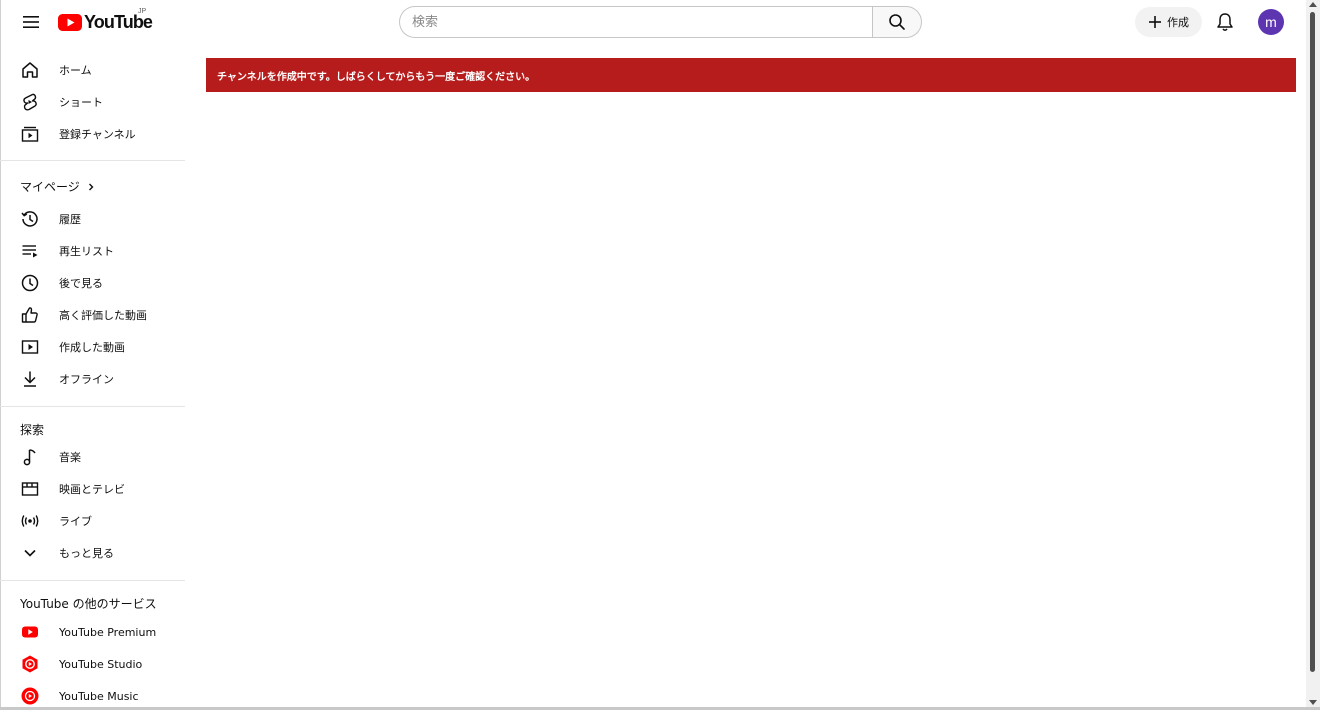  I want to click on shorts-icon, so click(30, 102).